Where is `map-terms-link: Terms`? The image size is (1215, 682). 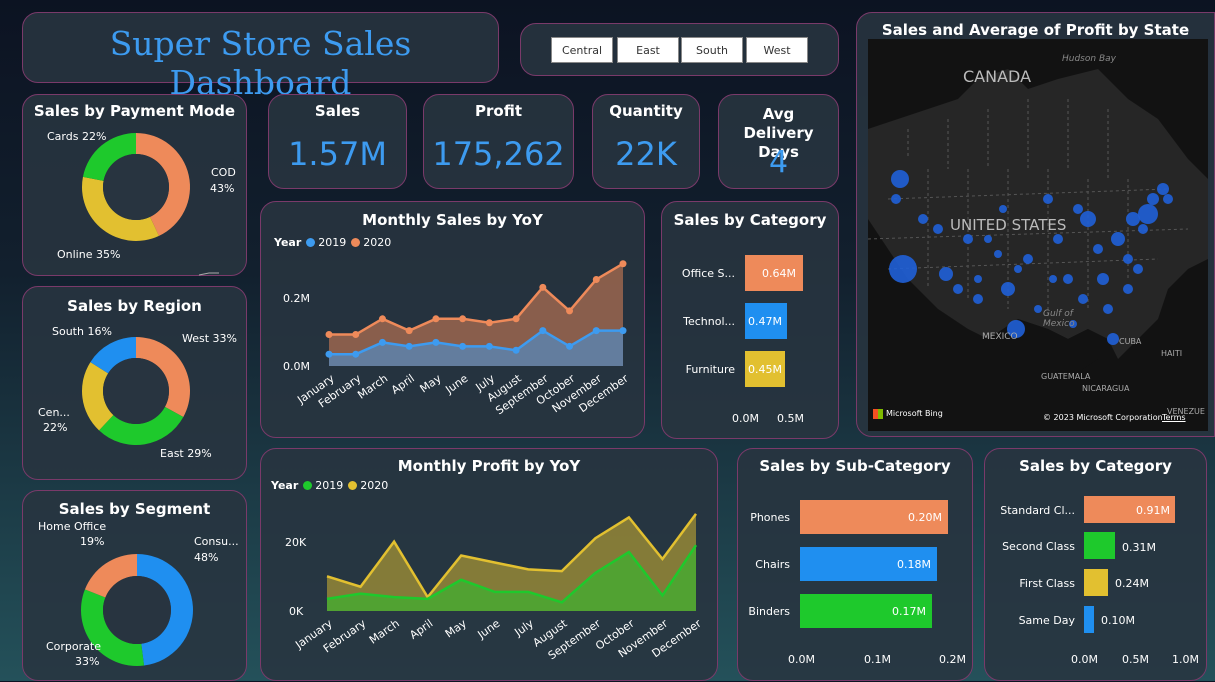 map-terms-link: Terms is located at coordinates (1174, 417).